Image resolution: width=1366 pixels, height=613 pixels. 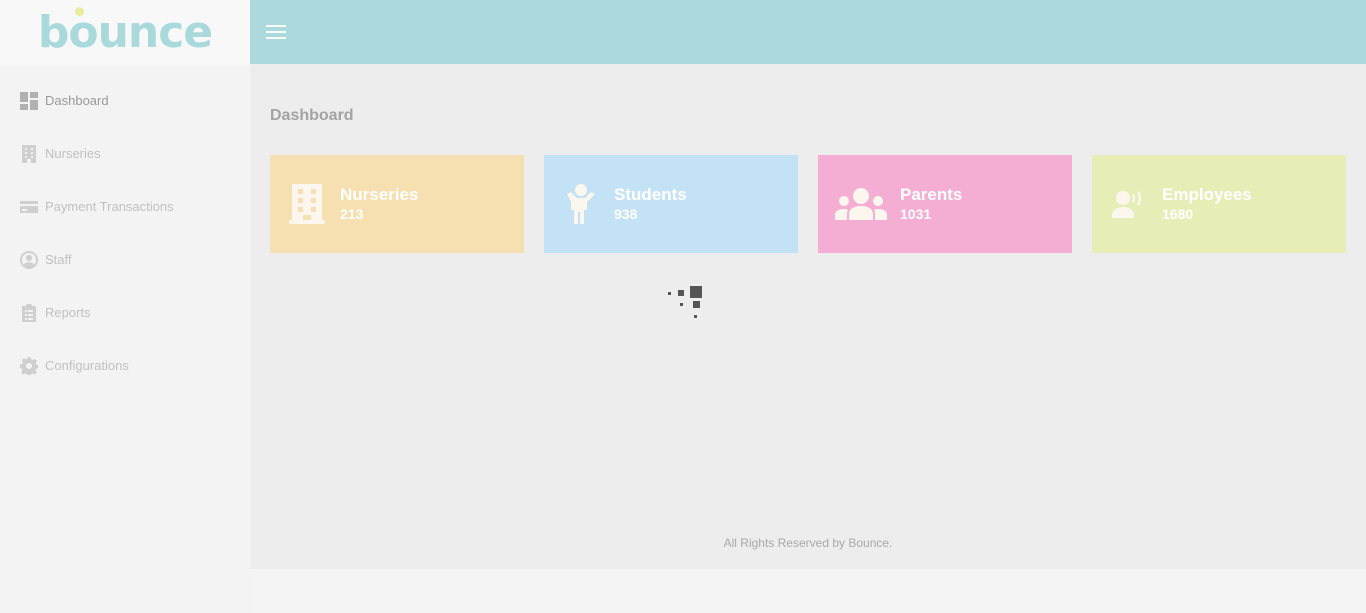 I want to click on card-parents: Parents 1031, so click(x=945, y=204).